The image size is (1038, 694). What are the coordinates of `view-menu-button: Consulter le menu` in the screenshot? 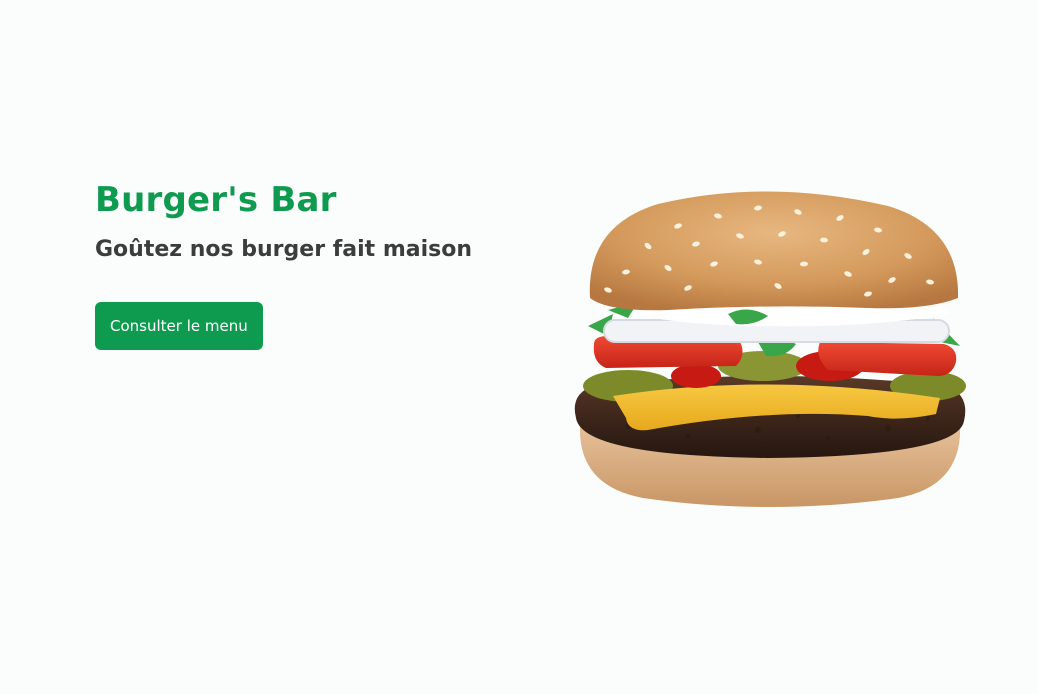 It's located at (179, 326).